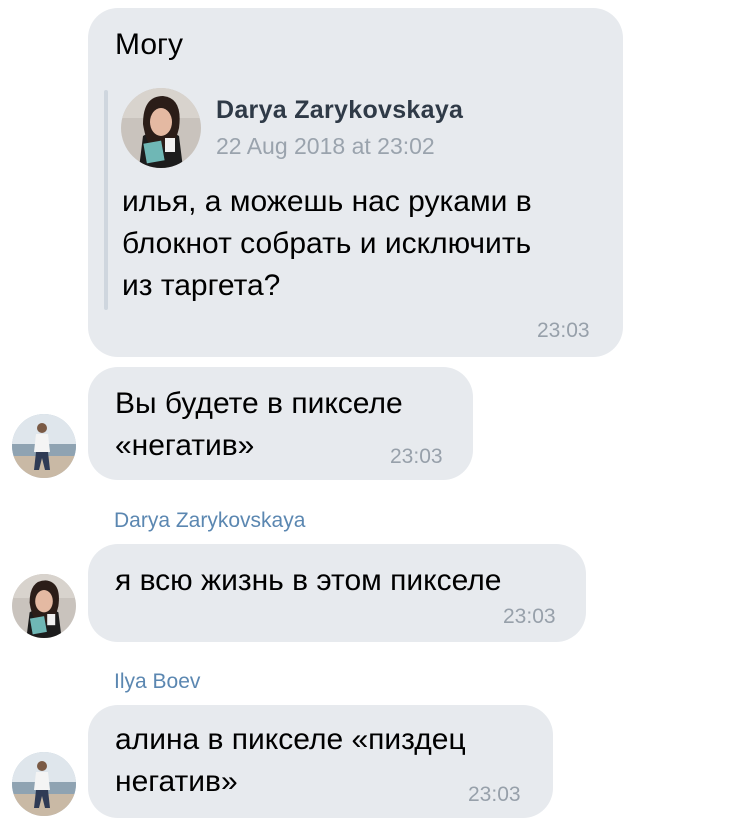  Describe the element at coordinates (149, 44) in the screenshot. I see `message-text: Могу` at that location.